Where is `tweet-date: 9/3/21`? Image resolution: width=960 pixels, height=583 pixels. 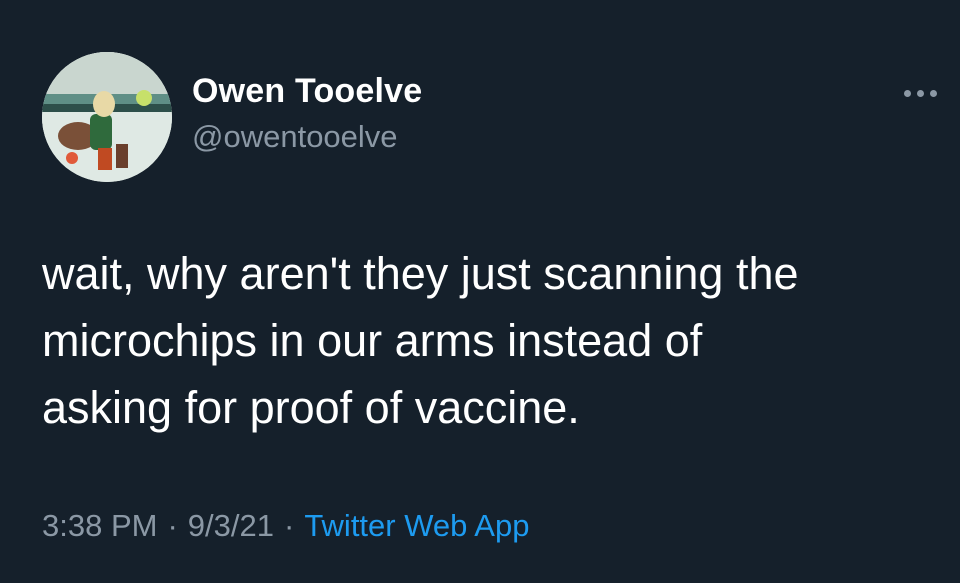
tweet-date: 9/3/21 is located at coordinates (231, 525).